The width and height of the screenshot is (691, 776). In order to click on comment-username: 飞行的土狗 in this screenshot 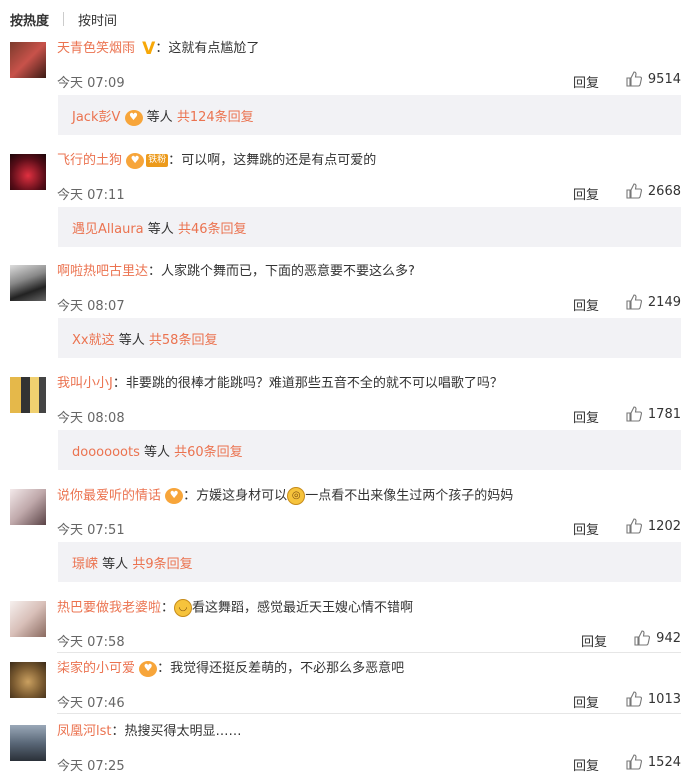, I will do `click(89, 160)`.